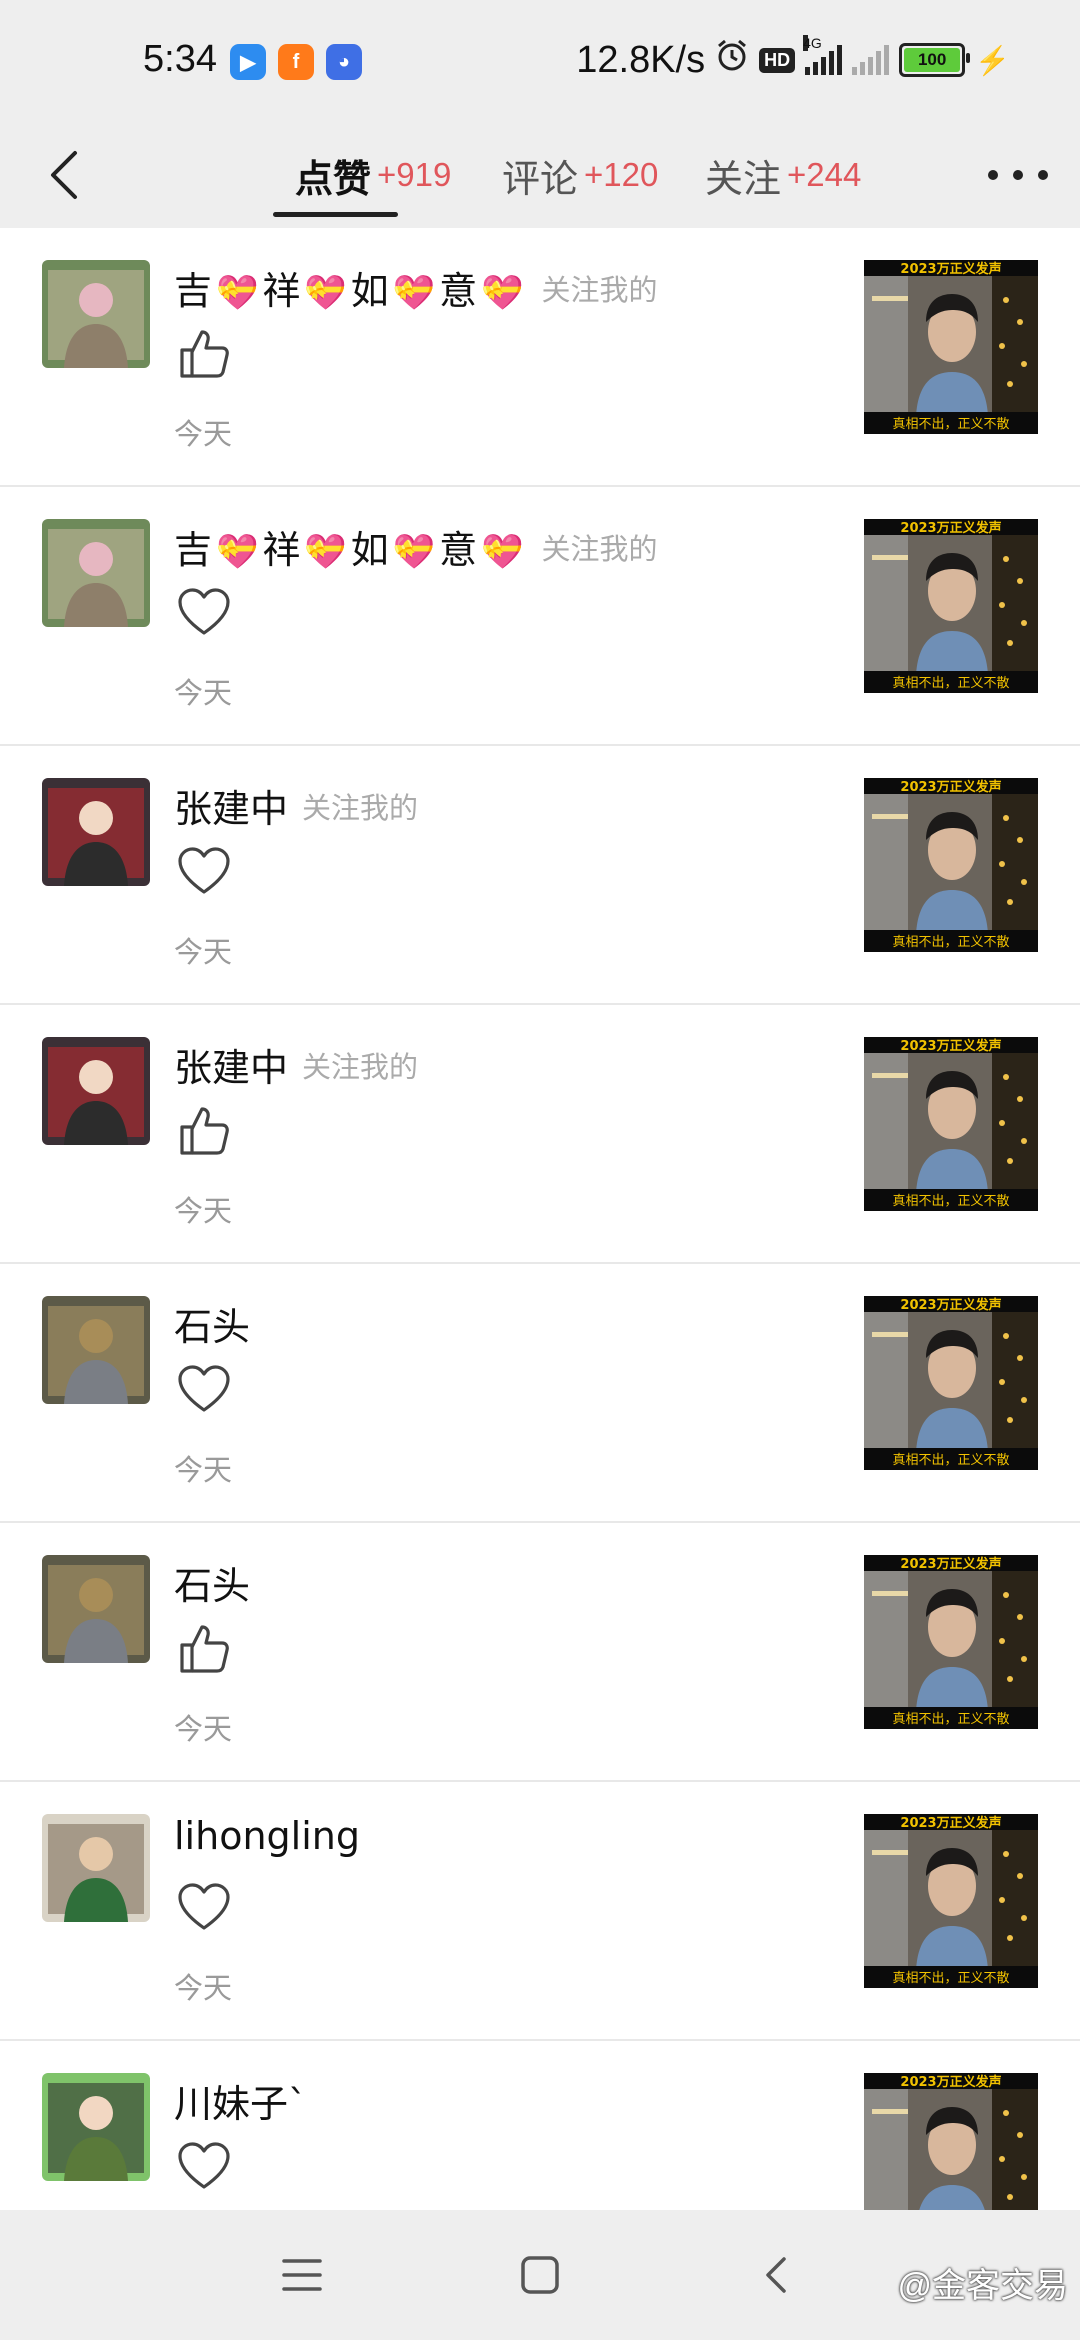 The height and width of the screenshot is (2340, 1080). I want to click on menu-button, so click(302, 2275).